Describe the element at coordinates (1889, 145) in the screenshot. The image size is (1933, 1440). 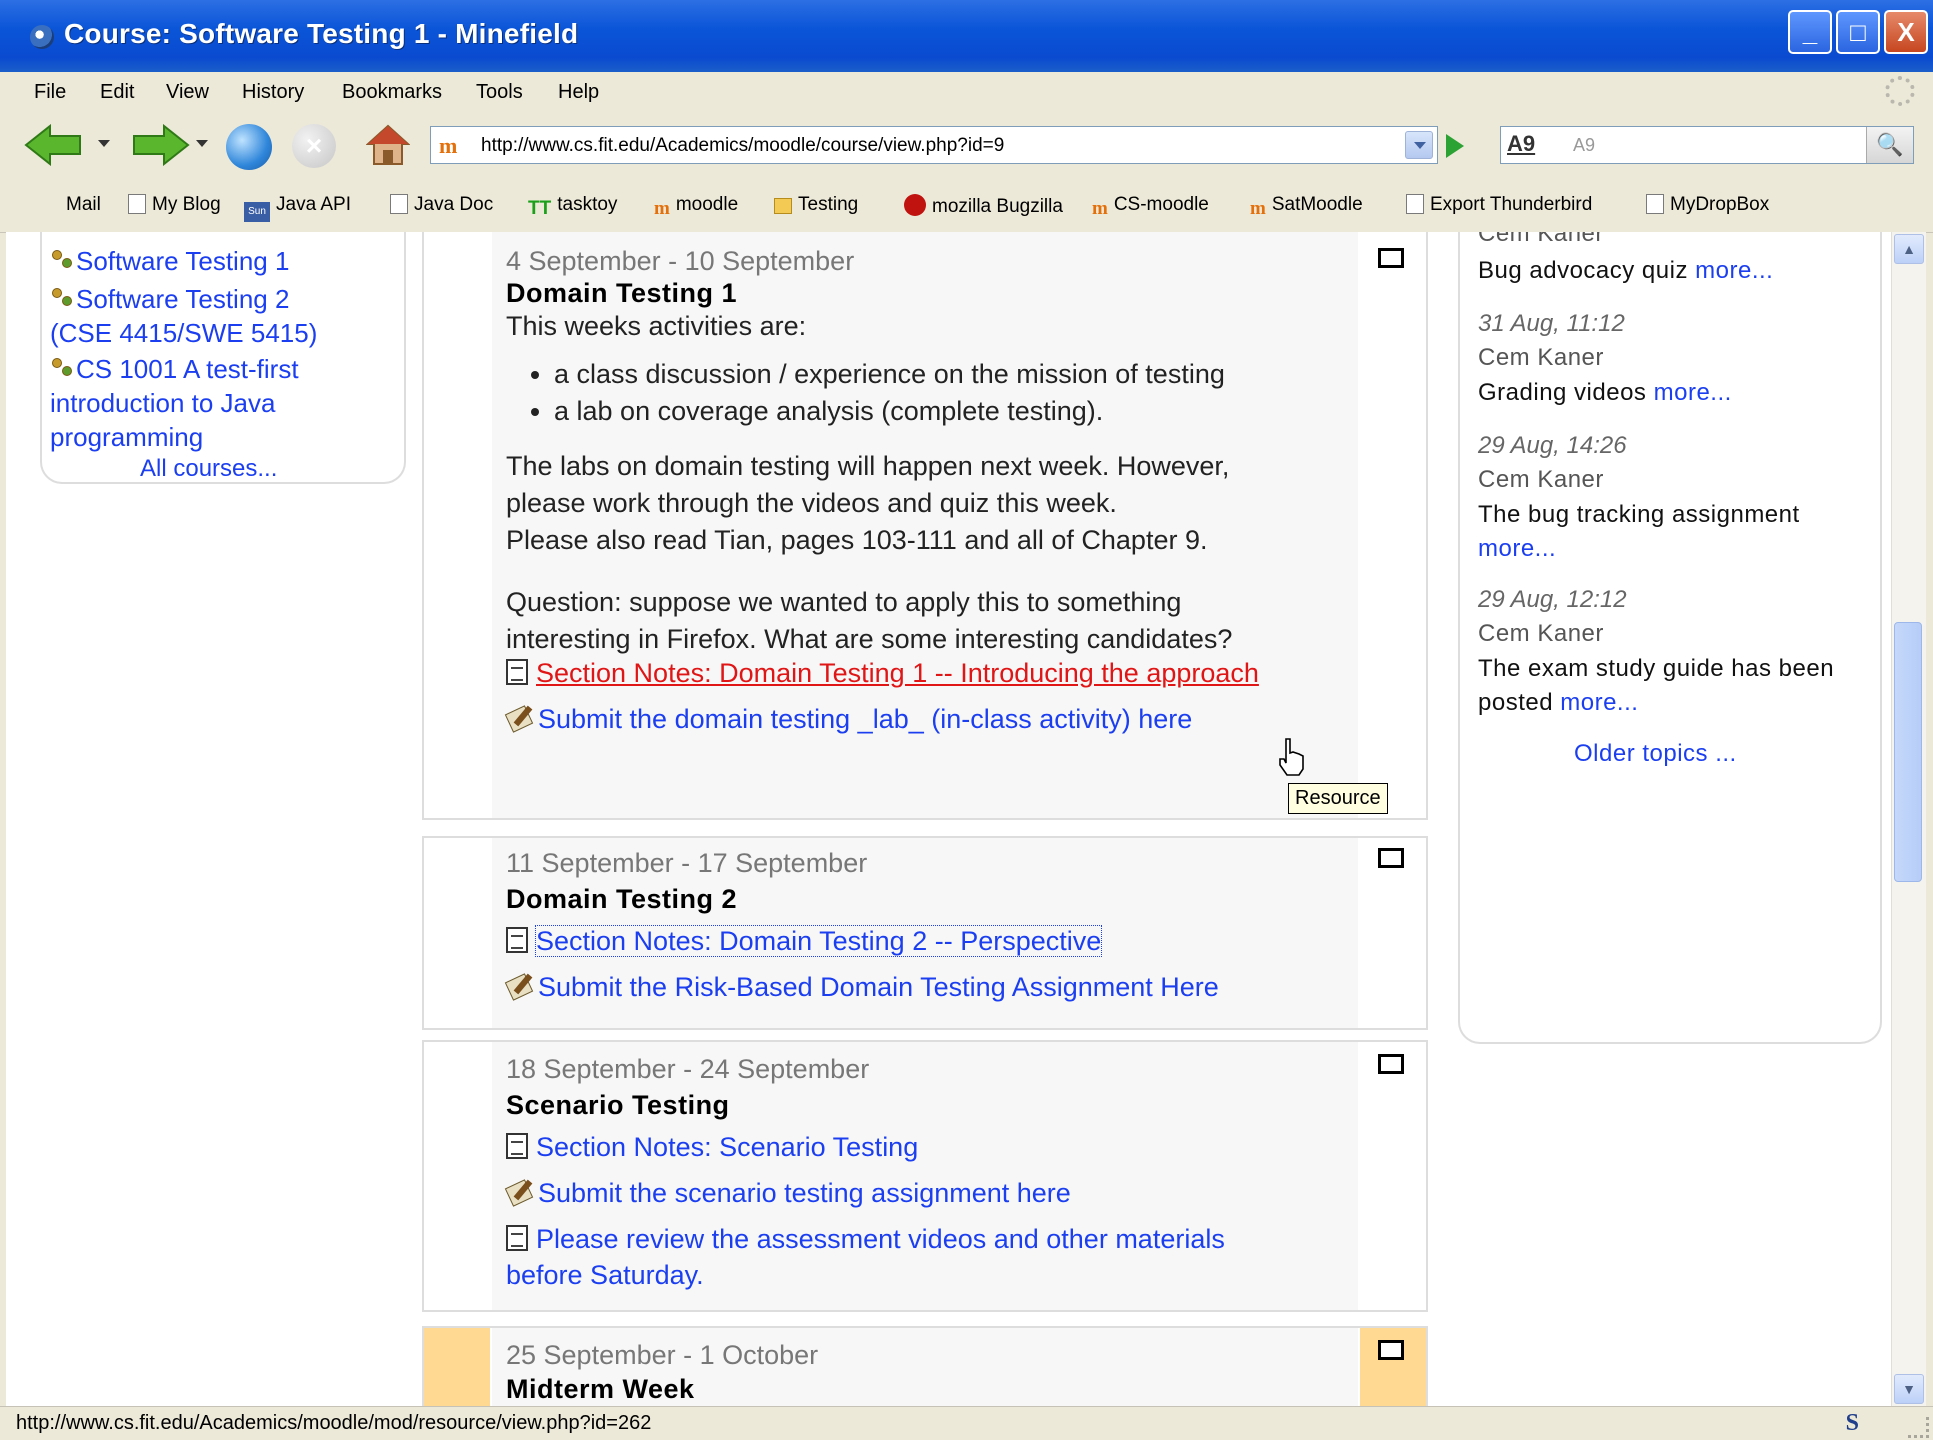
I see `search-icon: 🔍` at that location.